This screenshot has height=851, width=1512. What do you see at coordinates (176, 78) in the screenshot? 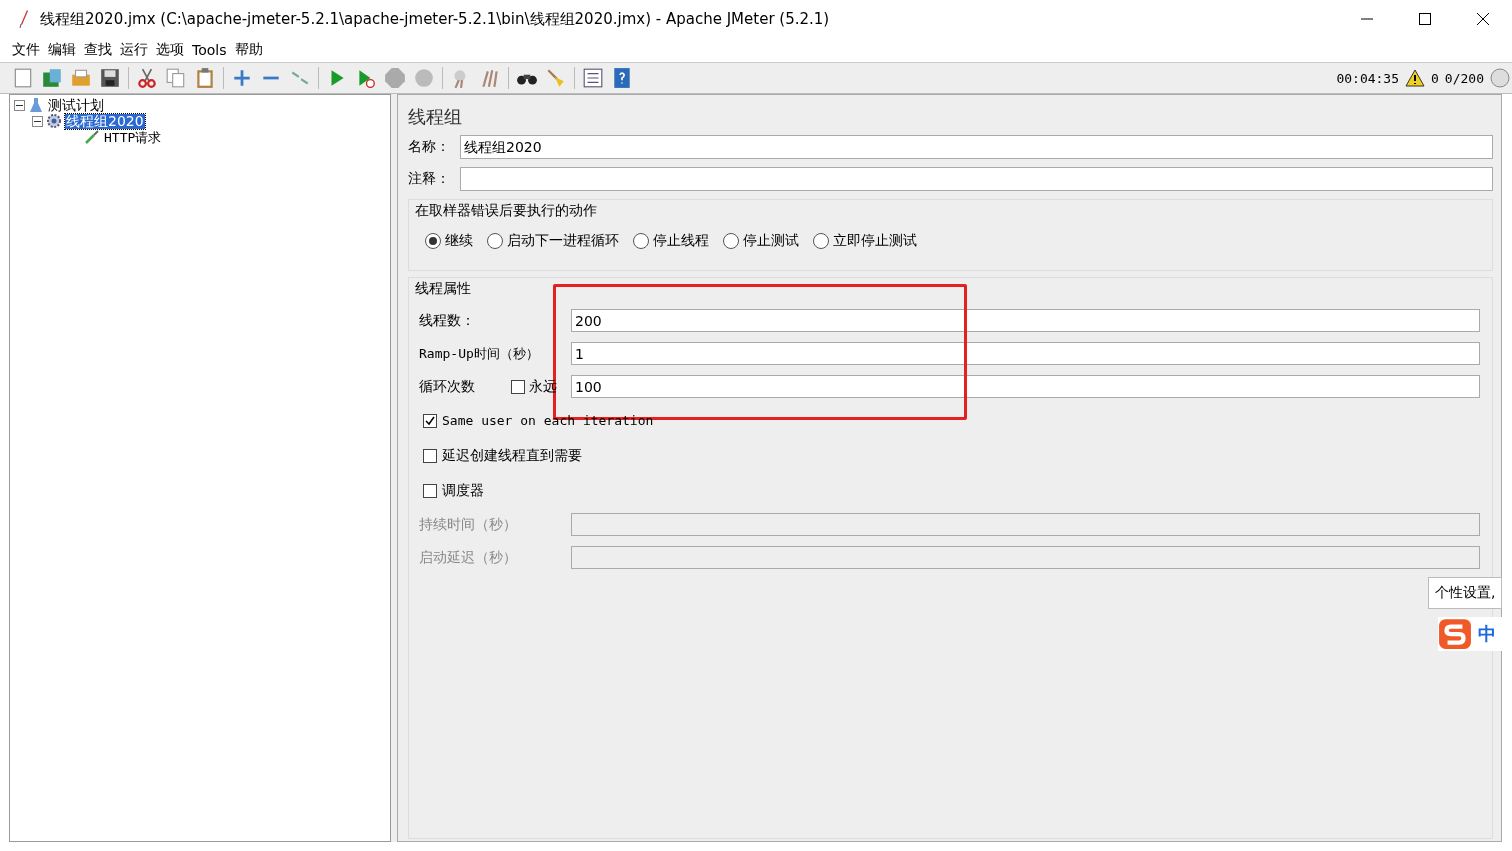
I see `copy-icon` at bounding box center [176, 78].